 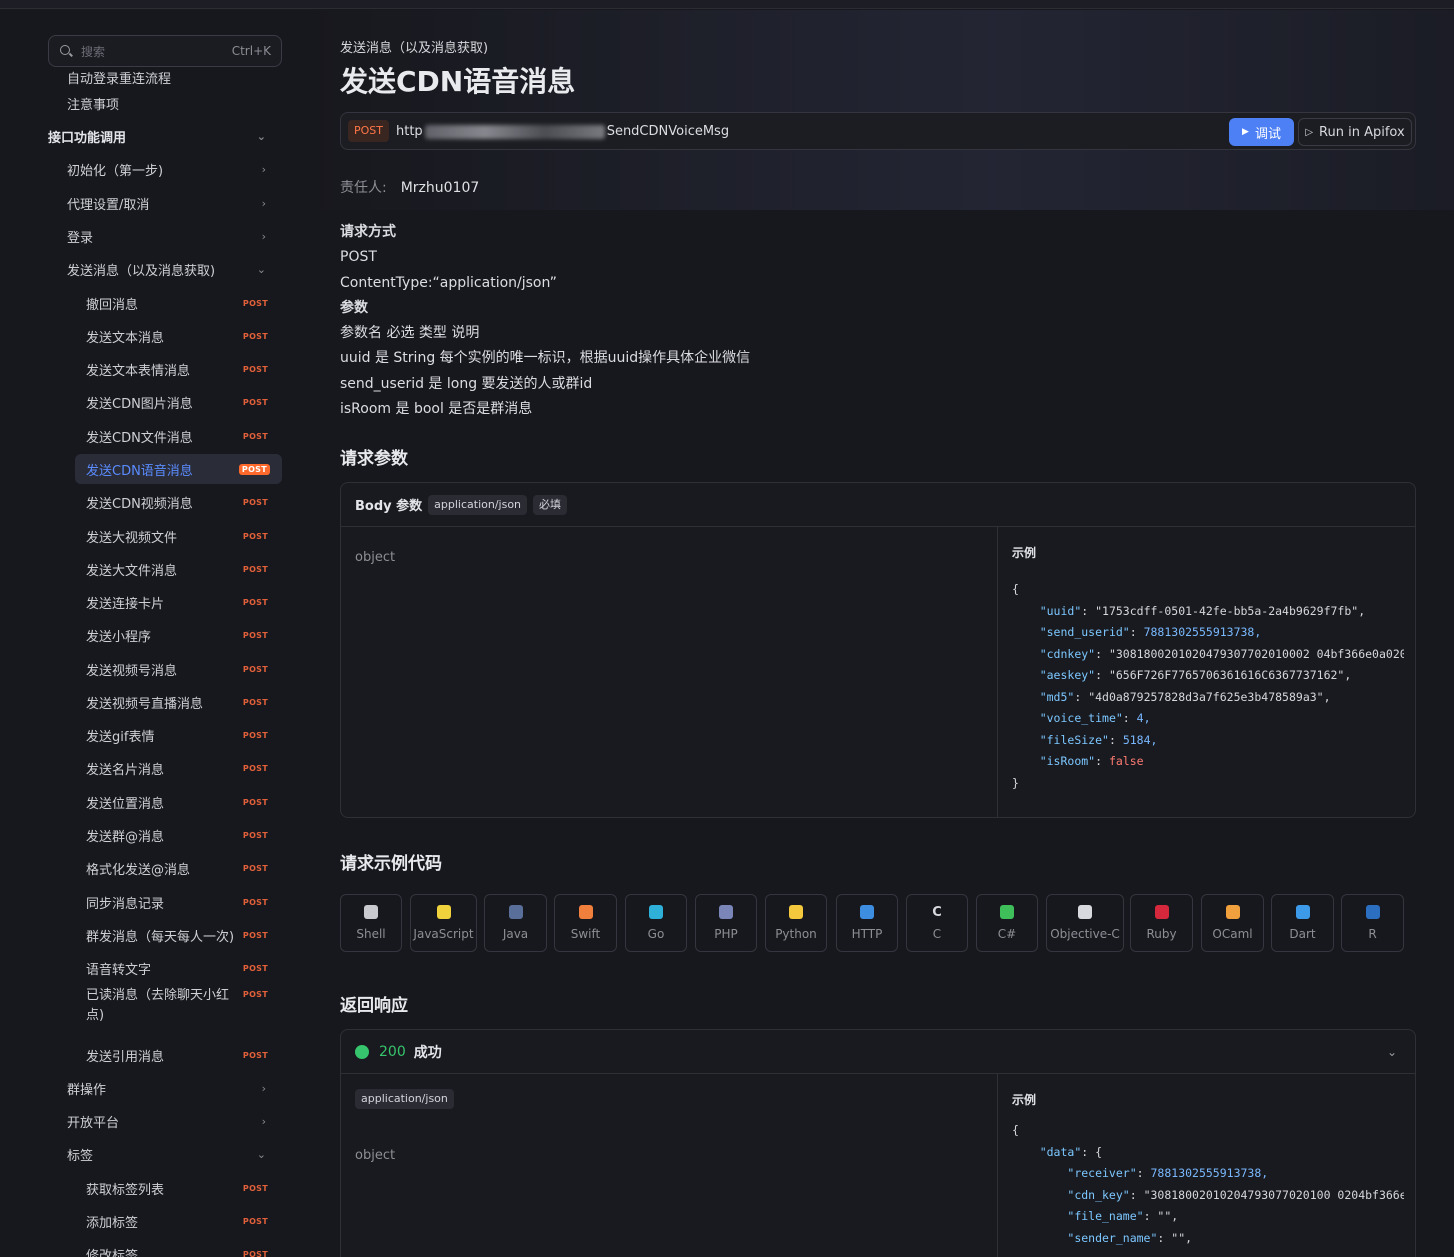 I want to click on description-line: isRoom 是 bool 是否是群消息, so click(x=436, y=409).